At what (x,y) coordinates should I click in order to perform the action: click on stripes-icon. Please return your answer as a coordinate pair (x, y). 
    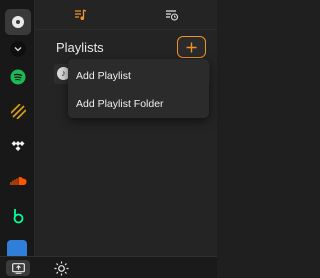
    Looking at the image, I should click on (18, 111).